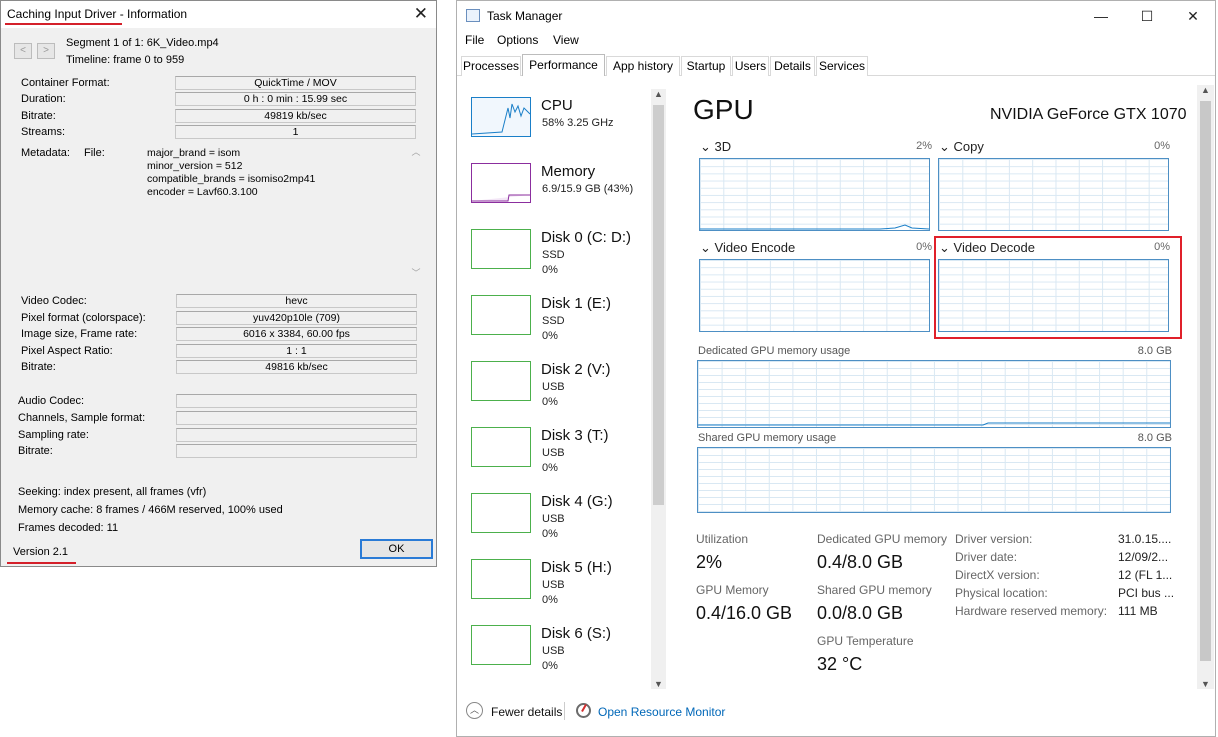 Image resolution: width=1218 pixels, height=737 pixels. What do you see at coordinates (1193, 16) in the screenshot?
I see `close-icon: ✕` at bounding box center [1193, 16].